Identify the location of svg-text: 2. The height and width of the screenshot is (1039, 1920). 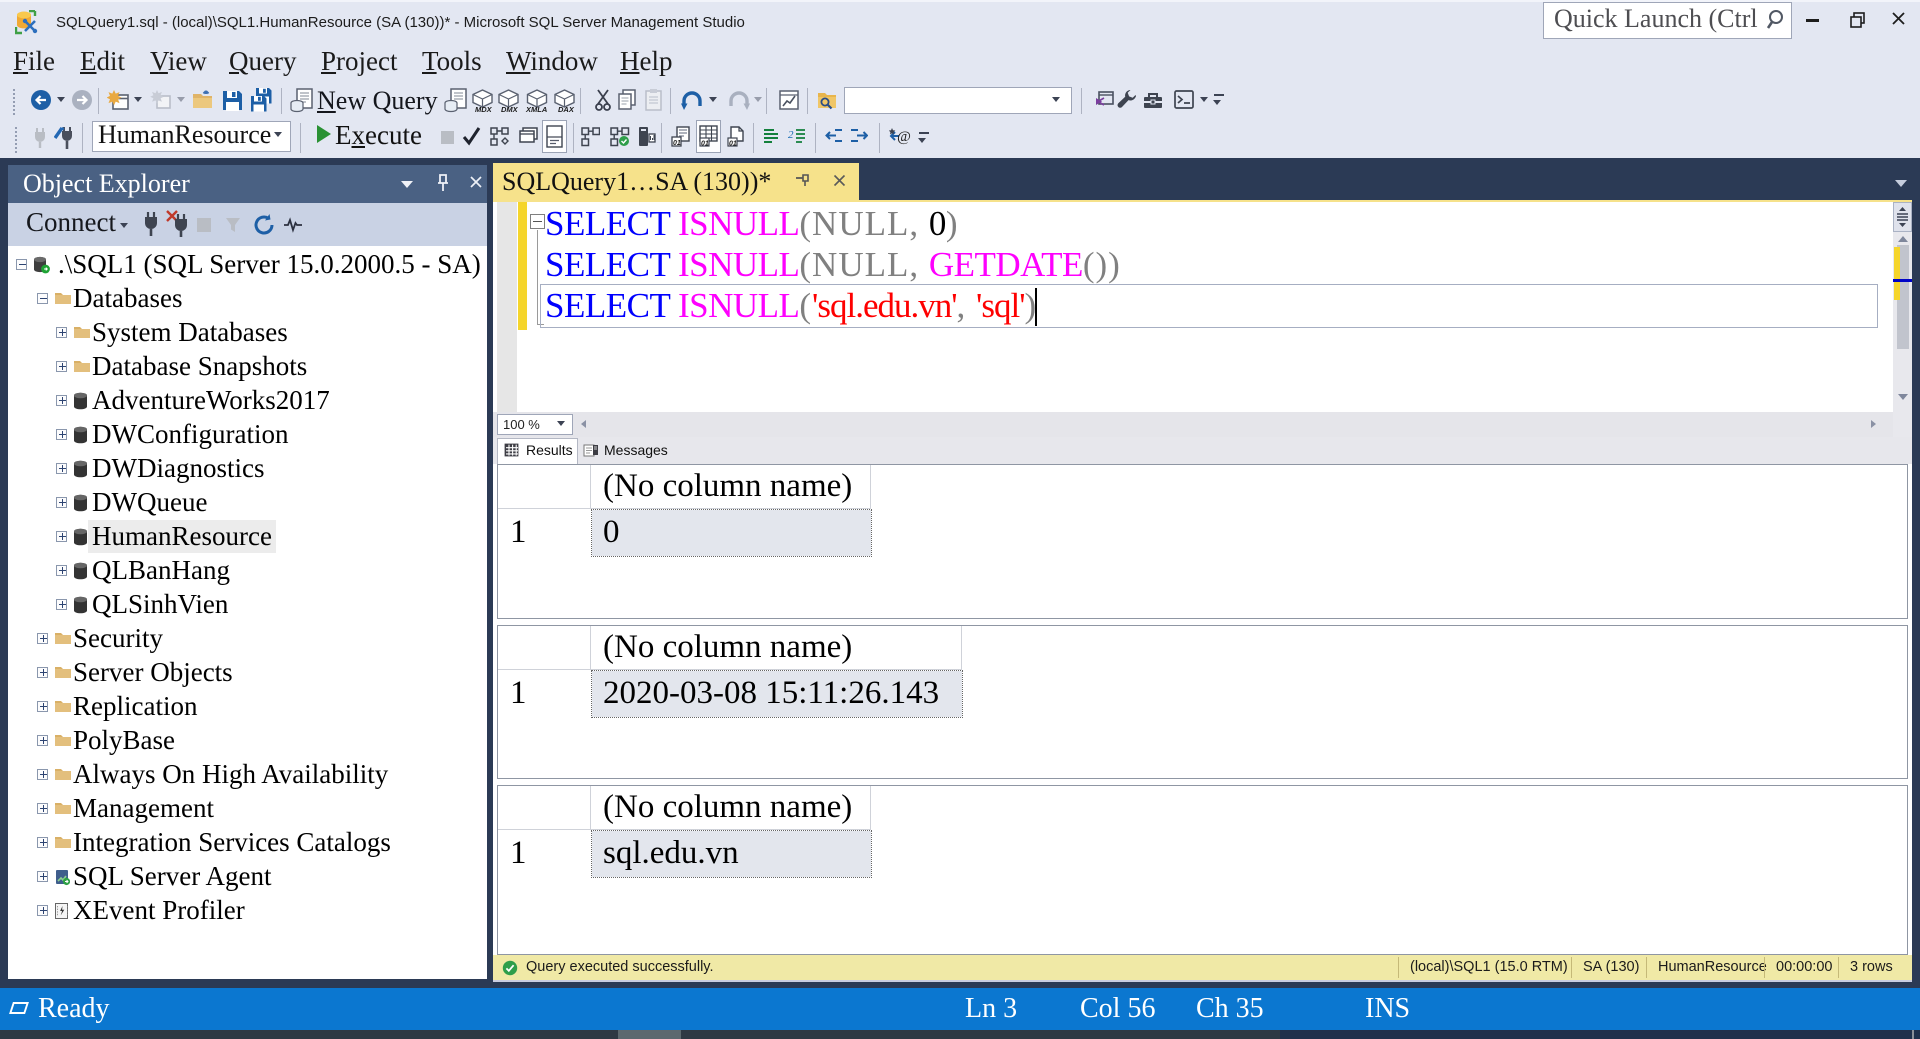
(791, 135).